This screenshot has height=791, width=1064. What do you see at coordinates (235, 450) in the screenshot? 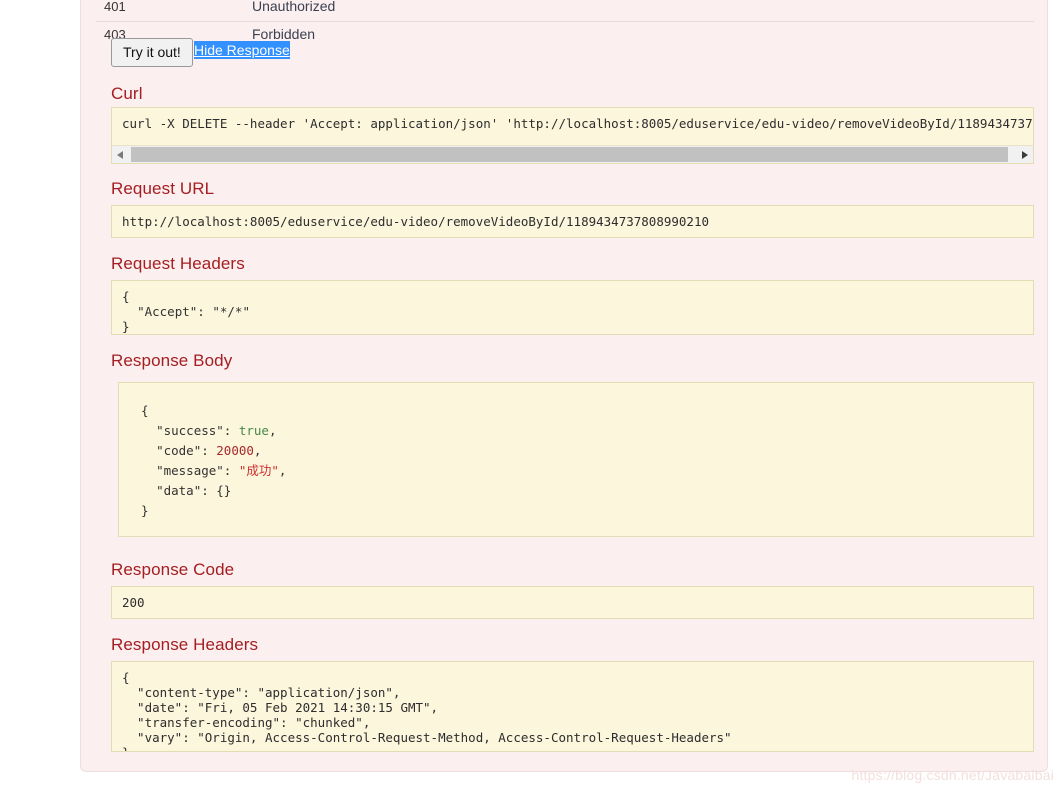
I see `json-value-code: 20000` at bounding box center [235, 450].